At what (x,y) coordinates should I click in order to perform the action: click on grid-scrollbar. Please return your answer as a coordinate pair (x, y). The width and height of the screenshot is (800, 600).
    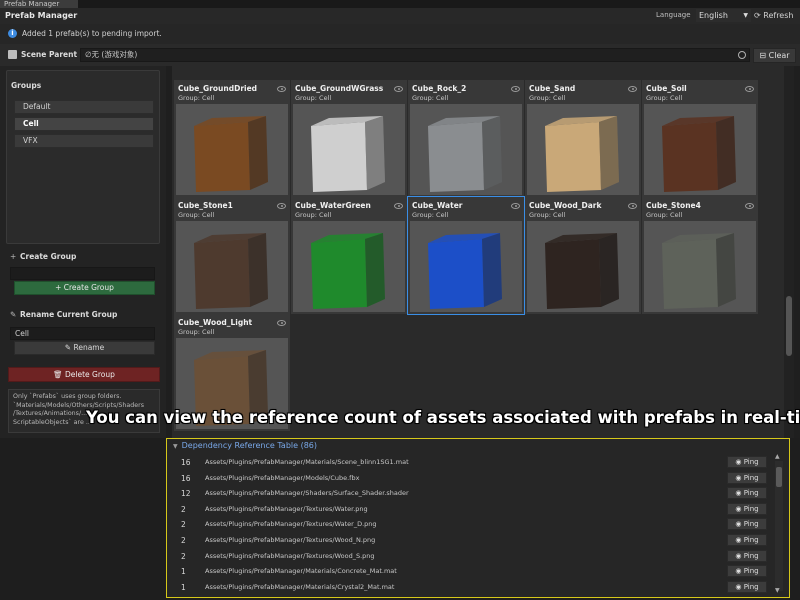
    Looking at the image, I should click on (789, 252).